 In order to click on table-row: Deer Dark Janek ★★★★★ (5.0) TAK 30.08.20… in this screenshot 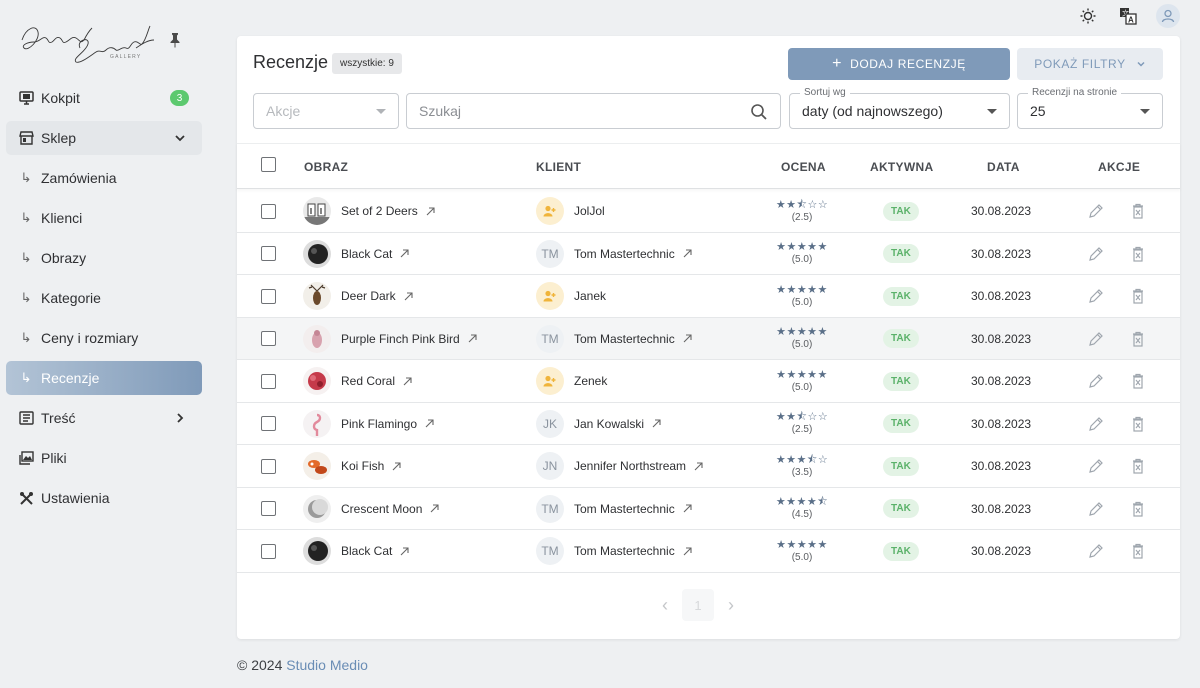, I will do `click(708, 296)`.